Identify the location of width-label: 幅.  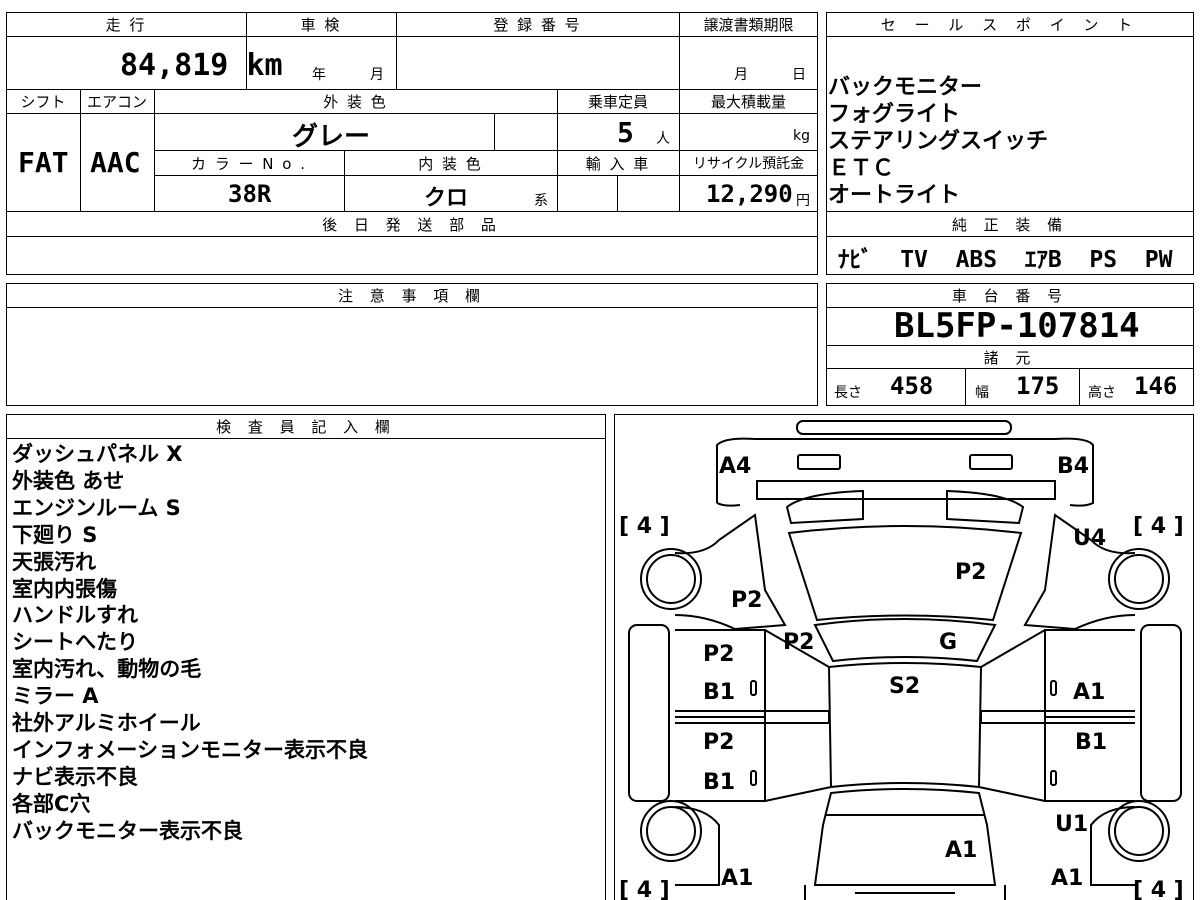
(982, 393).